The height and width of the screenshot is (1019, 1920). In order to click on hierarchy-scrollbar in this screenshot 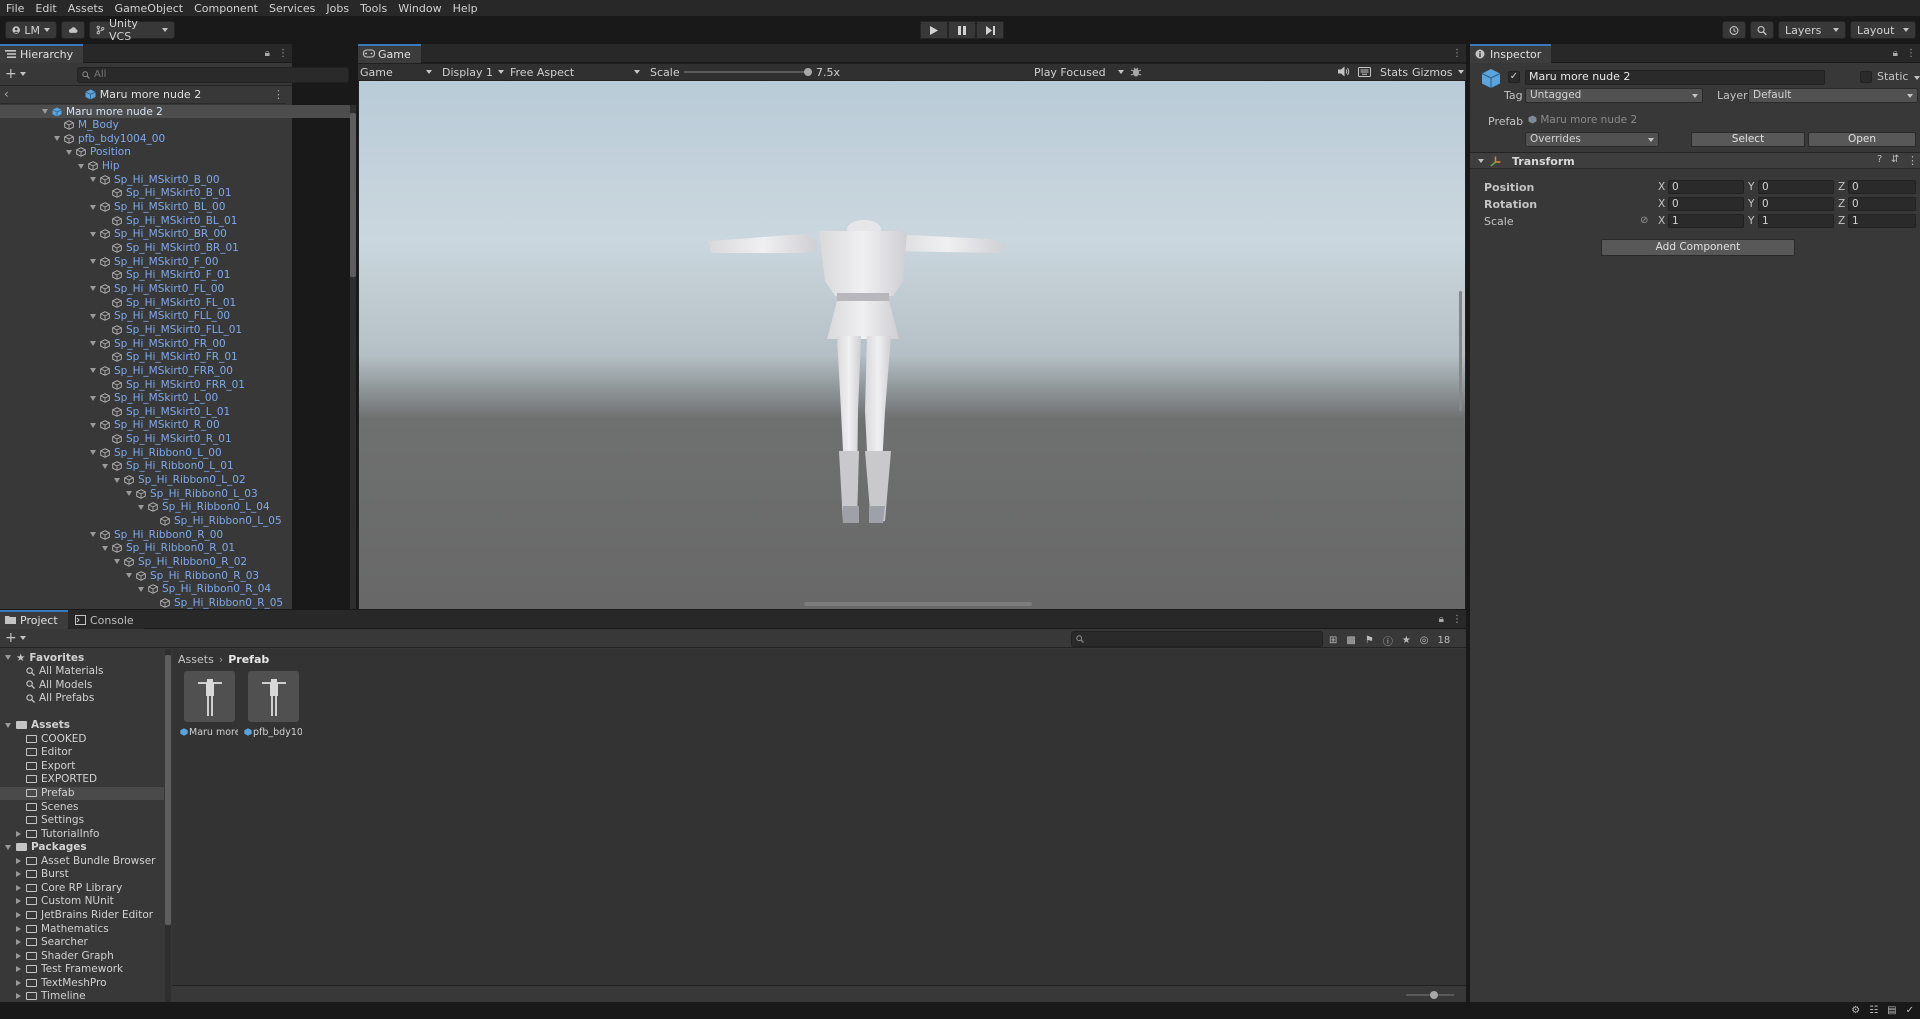, I will do `click(353, 357)`.